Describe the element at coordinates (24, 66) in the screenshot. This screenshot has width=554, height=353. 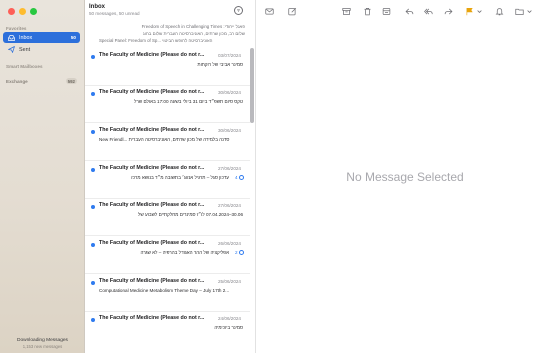
I see `smart-mailboxes-section-label: Smart Mailboxes` at that location.